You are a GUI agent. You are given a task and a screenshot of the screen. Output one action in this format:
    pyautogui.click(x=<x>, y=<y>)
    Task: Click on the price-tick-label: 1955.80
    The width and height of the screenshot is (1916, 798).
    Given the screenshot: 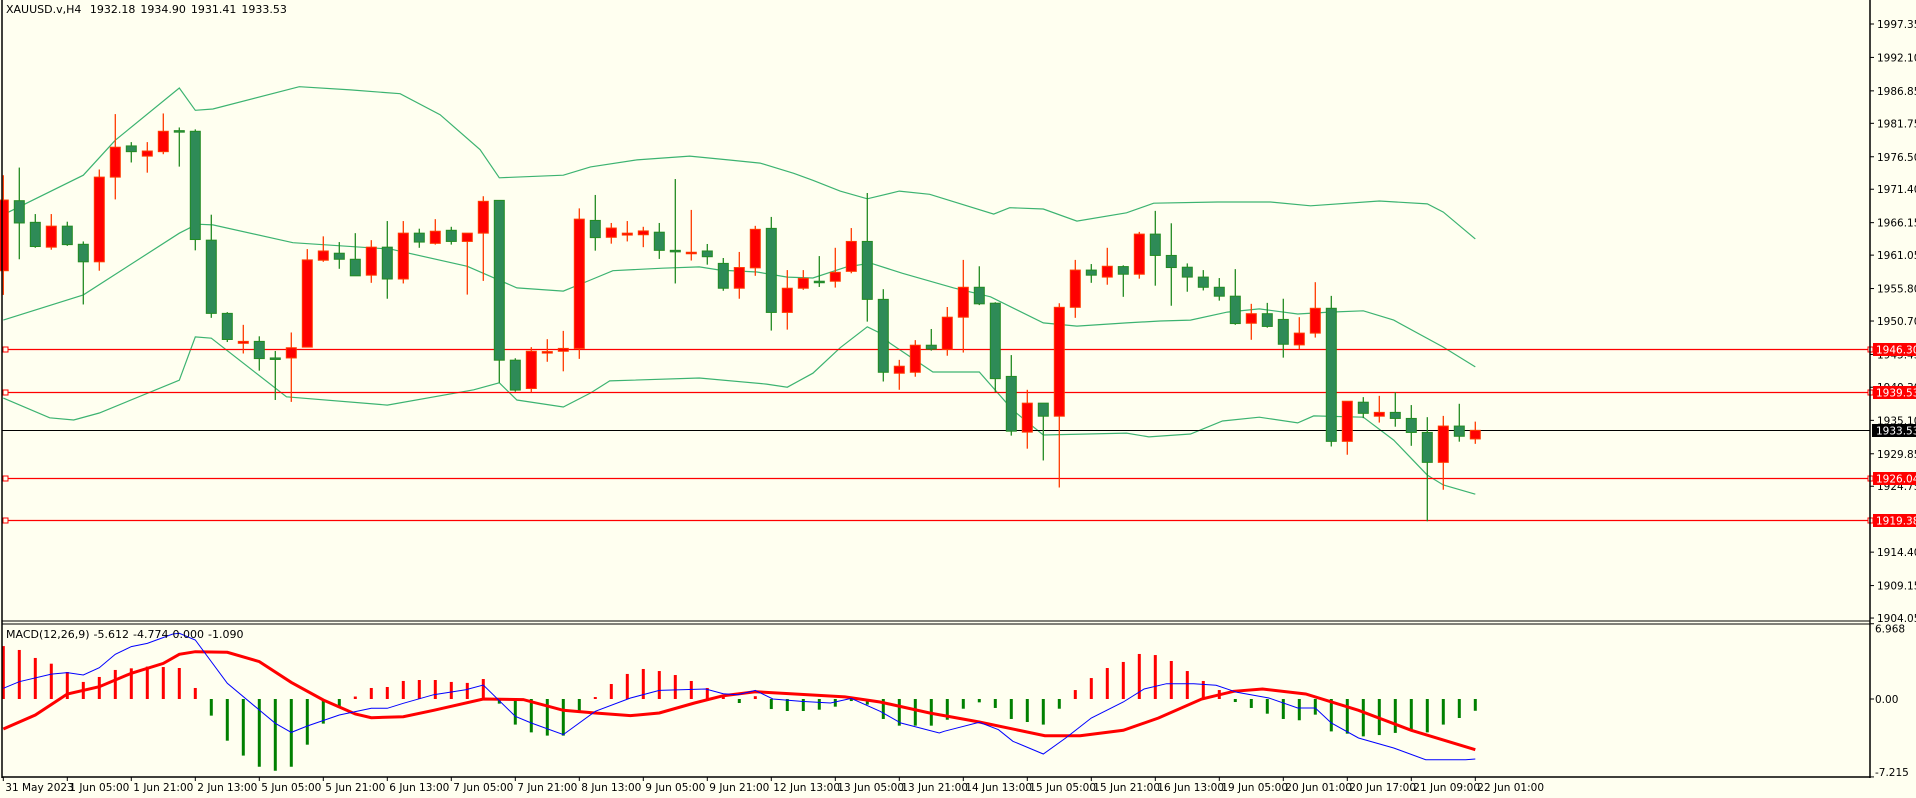 What is the action you would take?
    pyautogui.click(x=1896, y=290)
    